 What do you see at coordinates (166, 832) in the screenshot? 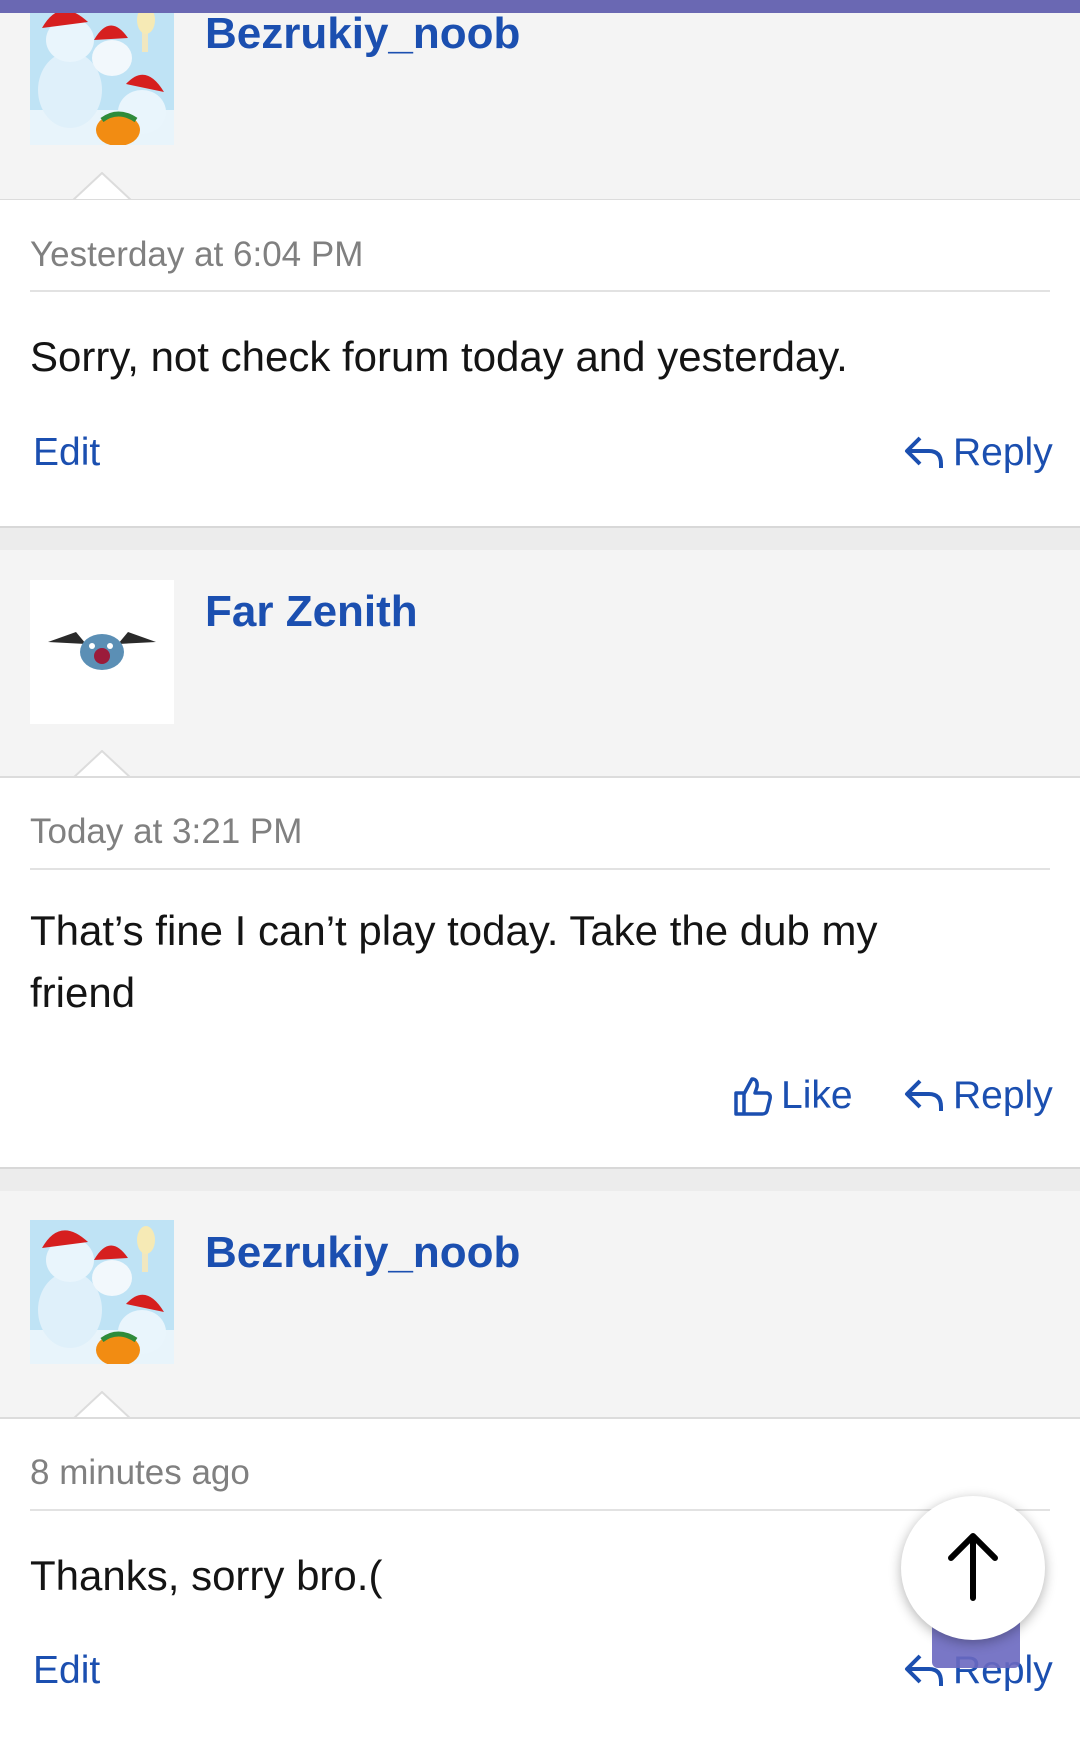
I see `post-timestamp: Today at 3:21 PM` at bounding box center [166, 832].